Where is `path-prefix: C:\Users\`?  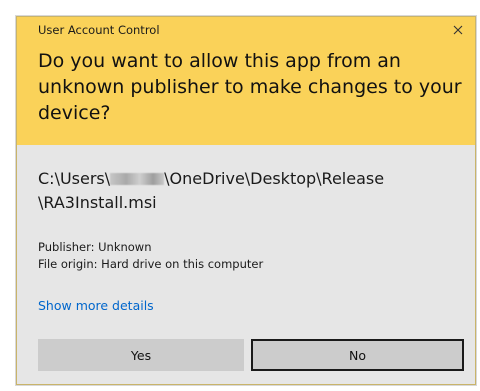 path-prefix: C:\Users\ is located at coordinates (74, 178).